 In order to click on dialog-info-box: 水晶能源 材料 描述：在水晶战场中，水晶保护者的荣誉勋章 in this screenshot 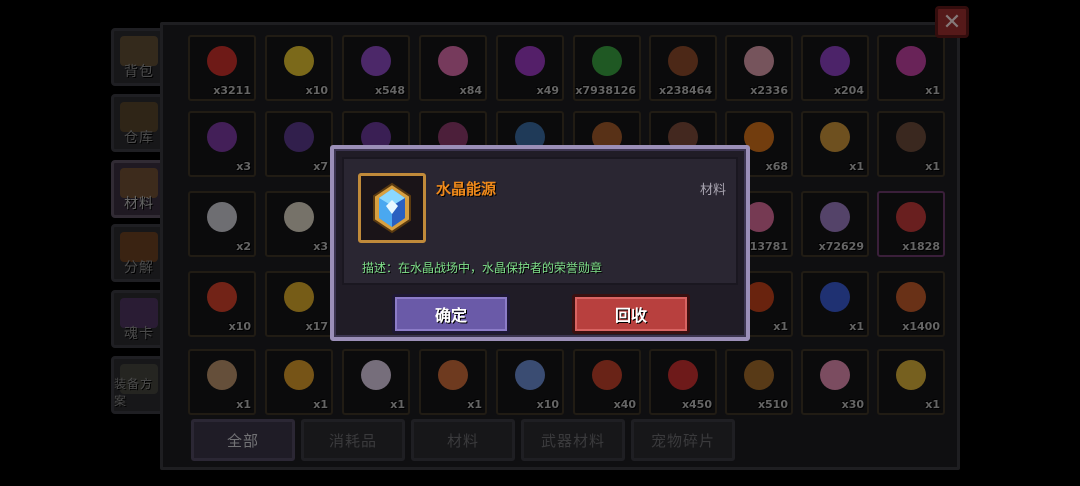, I will do `click(540, 221)`.